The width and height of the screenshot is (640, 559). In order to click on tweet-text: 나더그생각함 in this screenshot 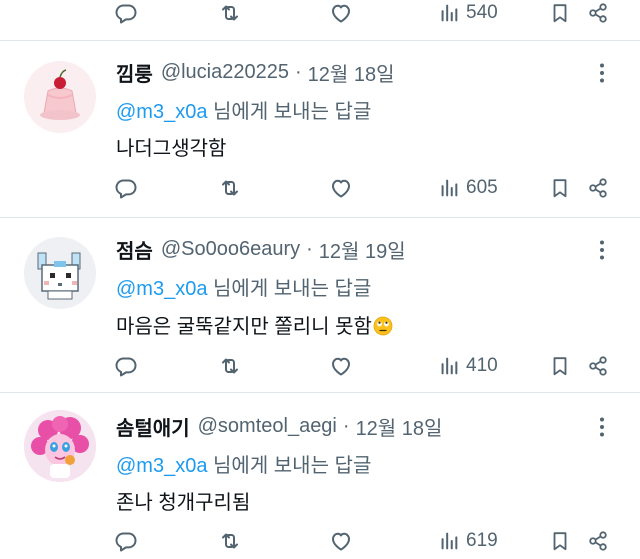, I will do `click(171, 149)`.